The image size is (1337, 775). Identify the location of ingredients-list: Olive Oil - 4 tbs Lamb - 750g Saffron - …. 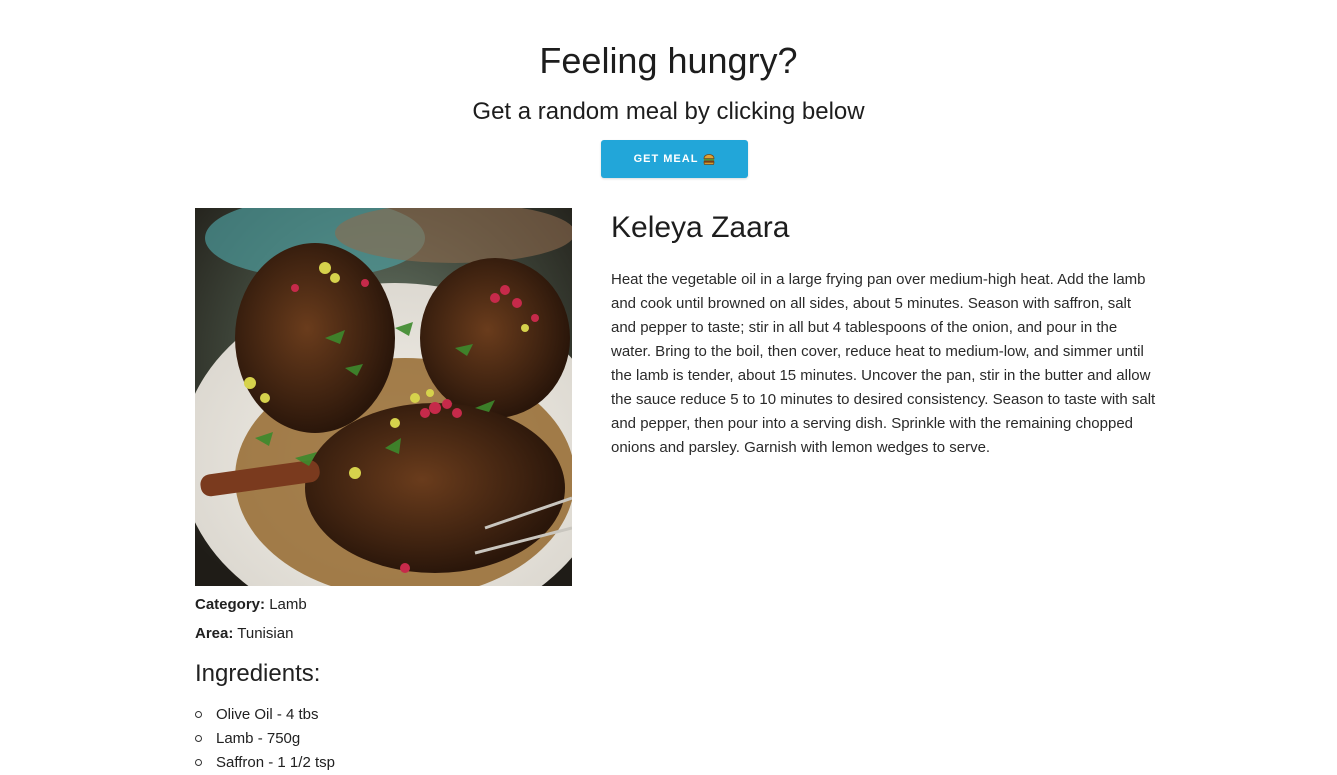
(265, 739).